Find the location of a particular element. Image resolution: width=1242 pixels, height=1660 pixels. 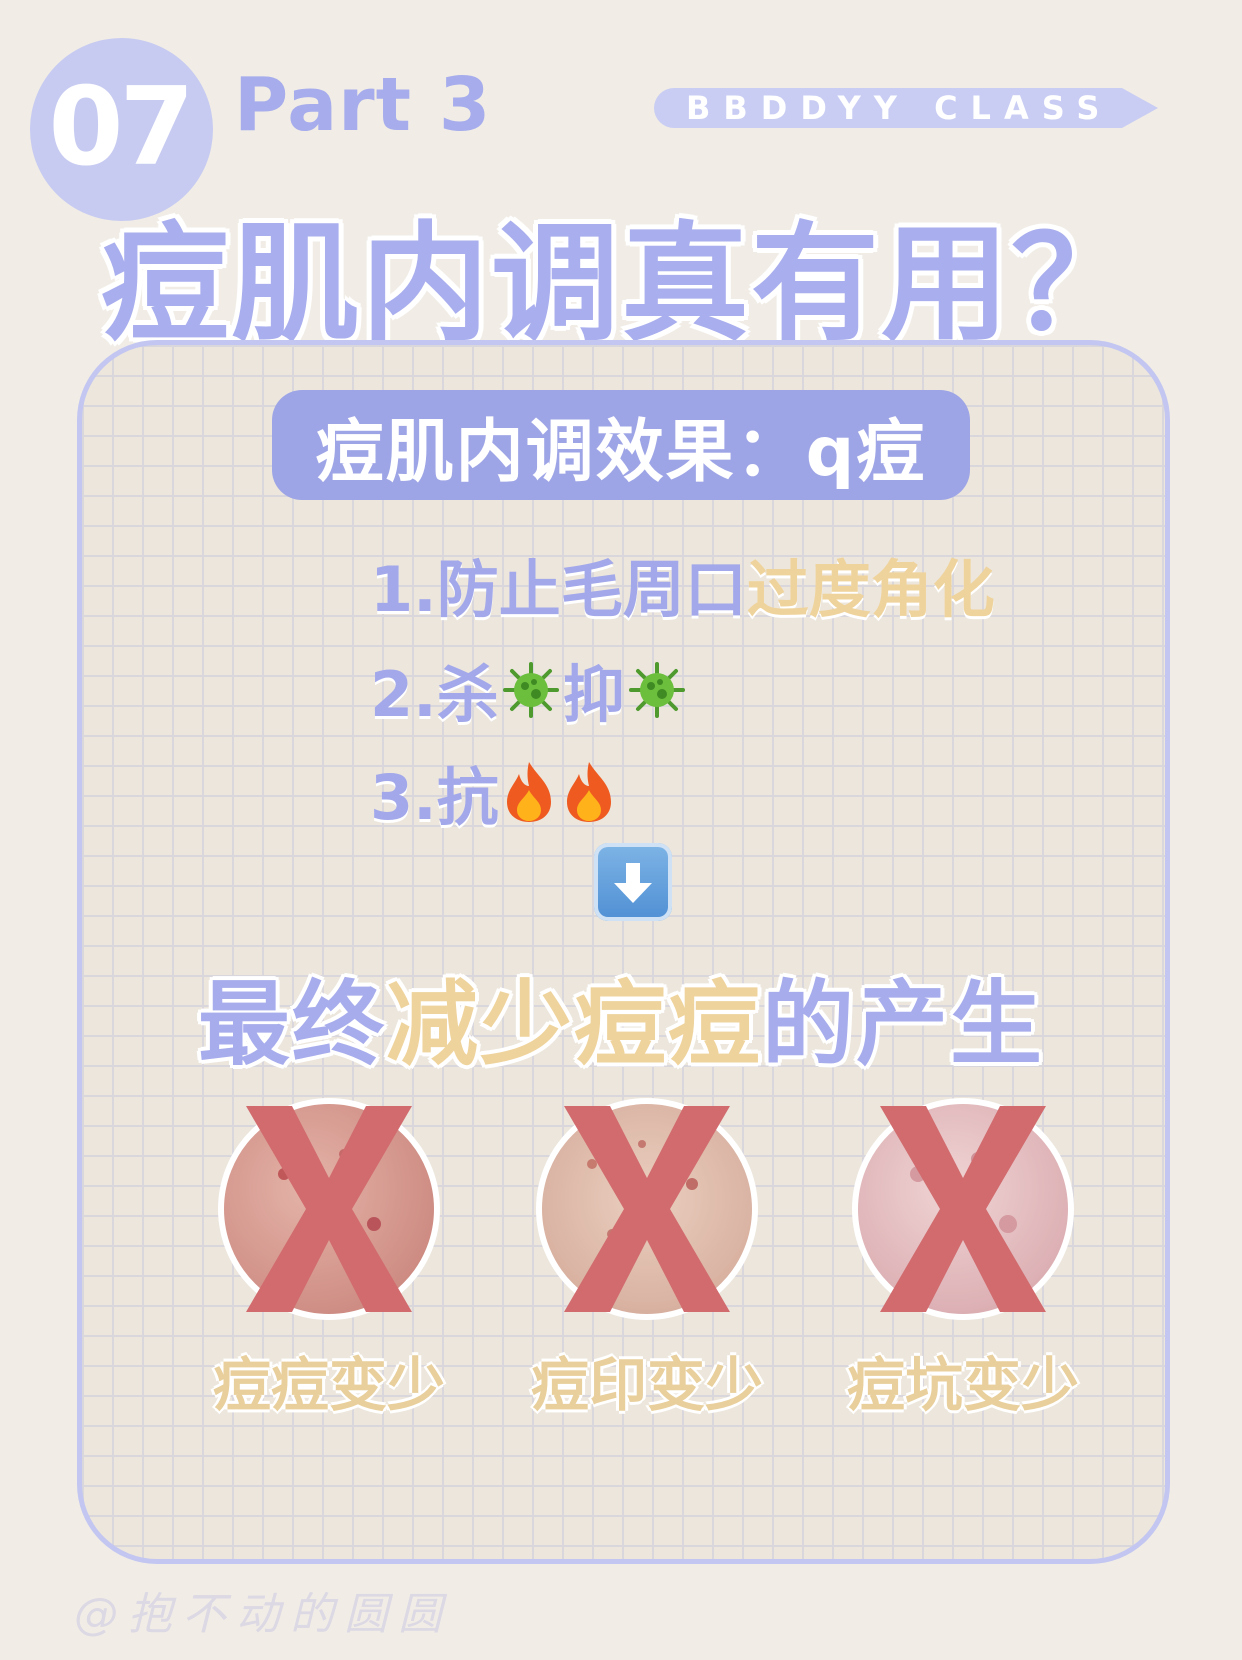

item-label-pits: 痘坑变少 is located at coordinates (962, 1385).